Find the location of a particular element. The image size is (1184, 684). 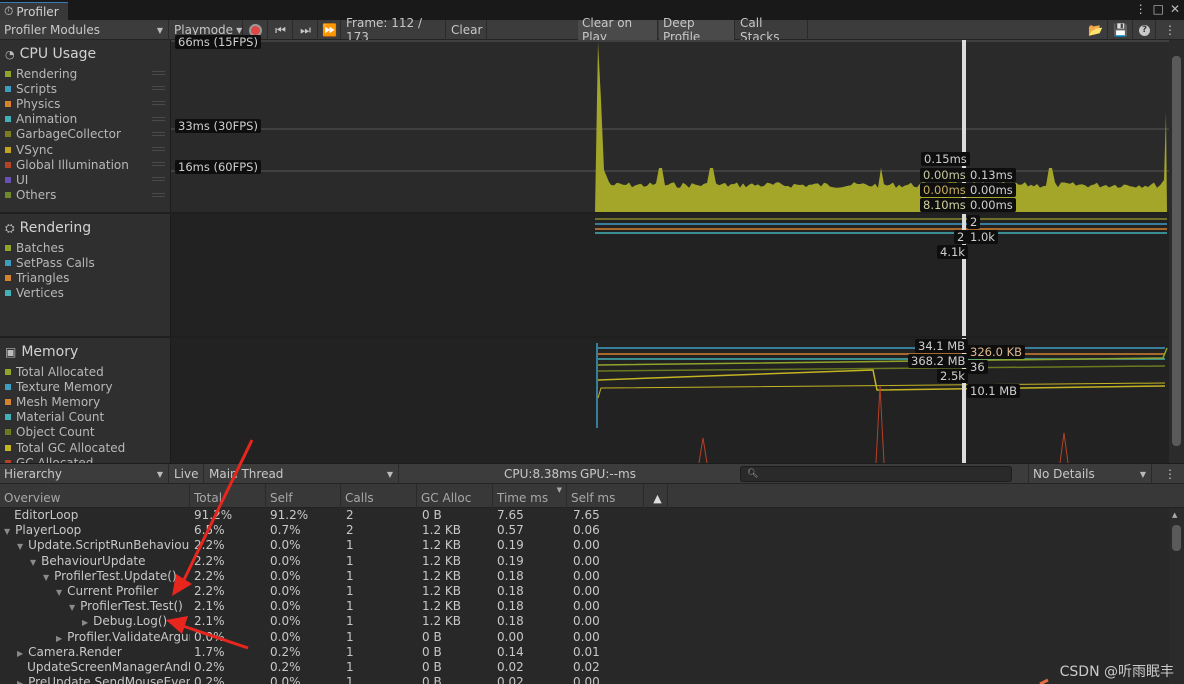

legend-item: Global Illumination is located at coordinates (85, 164).